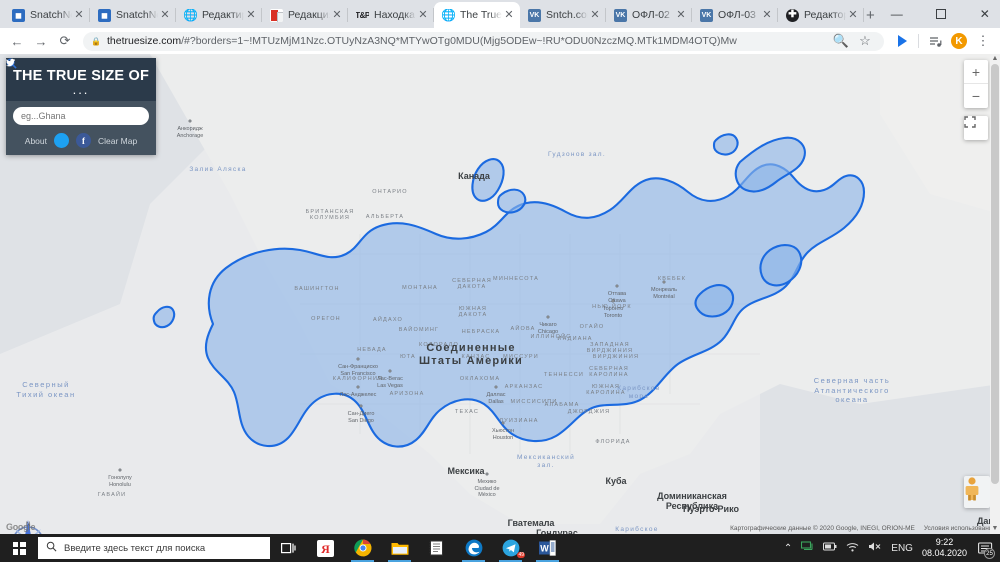 The width and height of the screenshot is (1000, 562). Describe the element at coordinates (830, 548) in the screenshot. I see `battery-icon` at that location.